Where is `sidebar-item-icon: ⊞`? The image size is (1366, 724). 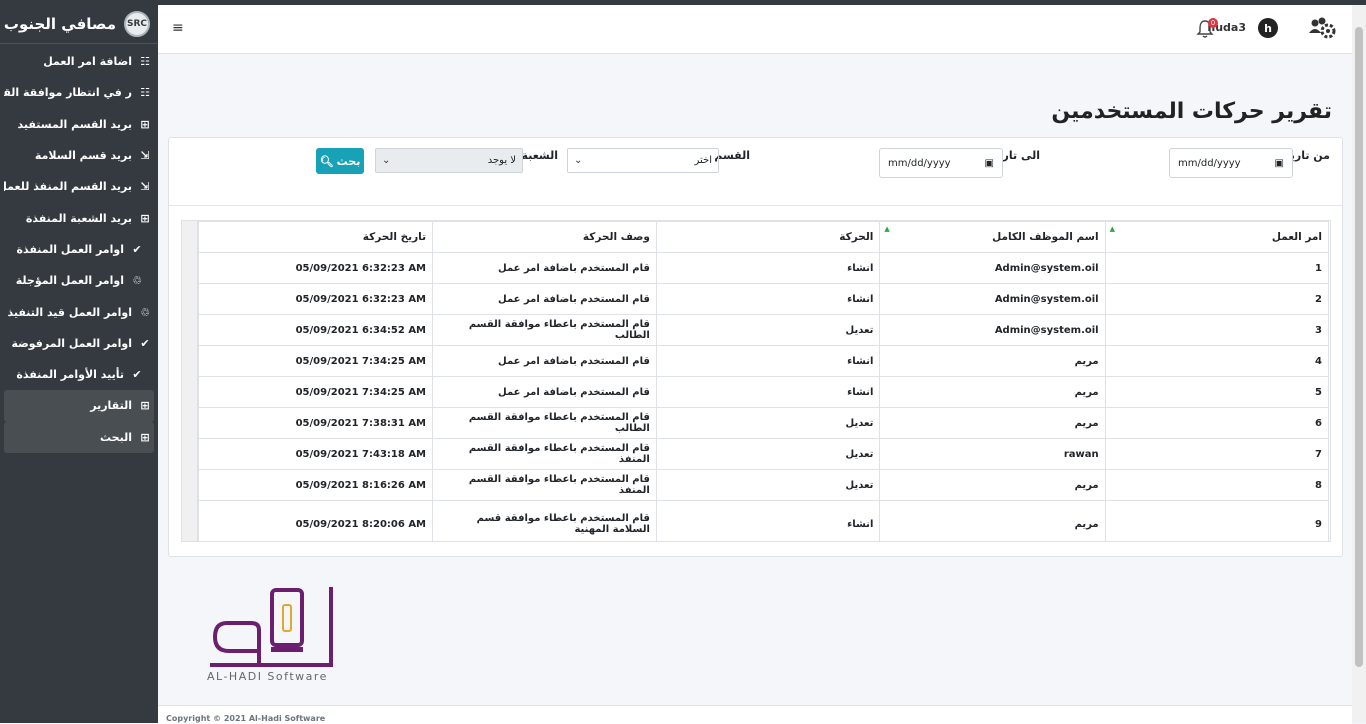
sidebar-item-icon: ⊞ is located at coordinates (145, 406).